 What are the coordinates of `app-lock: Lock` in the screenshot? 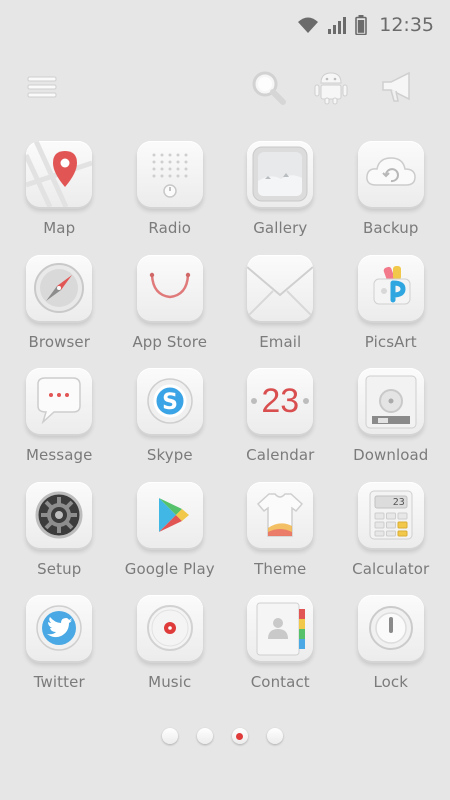 It's located at (391, 652).